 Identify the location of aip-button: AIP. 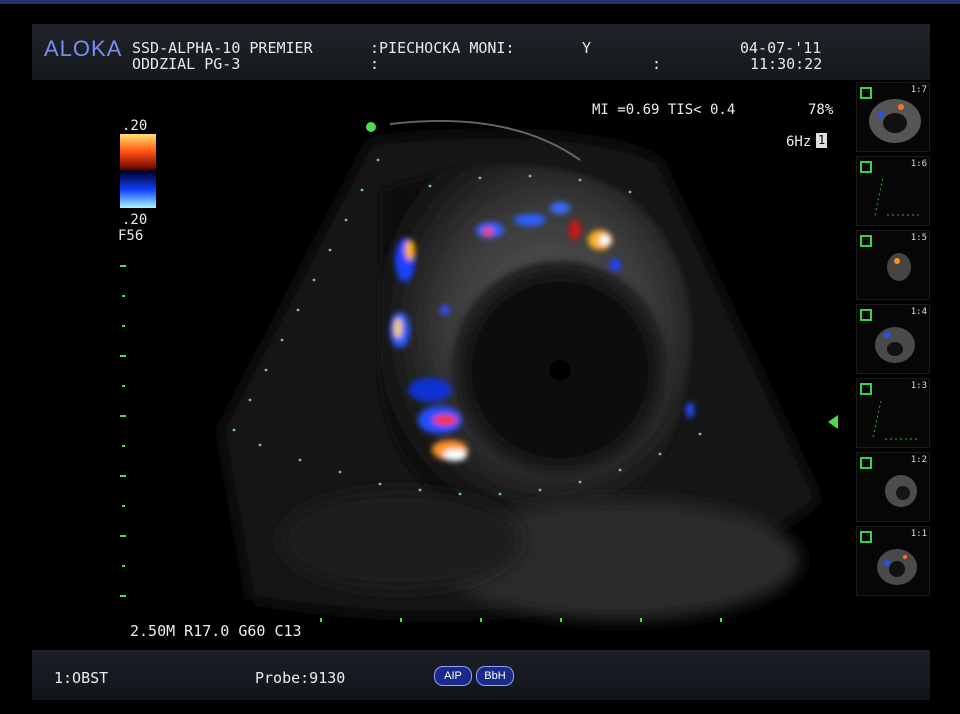
(453, 676).